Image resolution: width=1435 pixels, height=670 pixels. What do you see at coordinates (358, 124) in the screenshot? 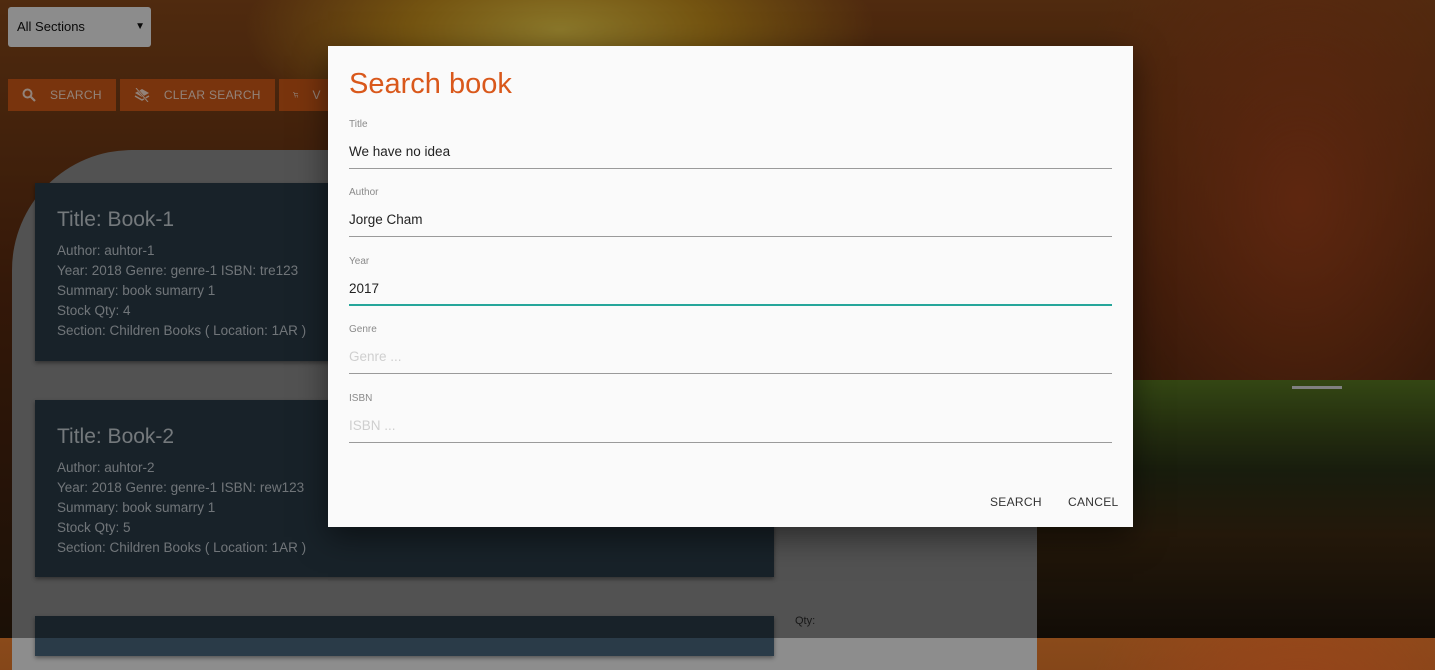
I see `title-field-label: Title` at bounding box center [358, 124].